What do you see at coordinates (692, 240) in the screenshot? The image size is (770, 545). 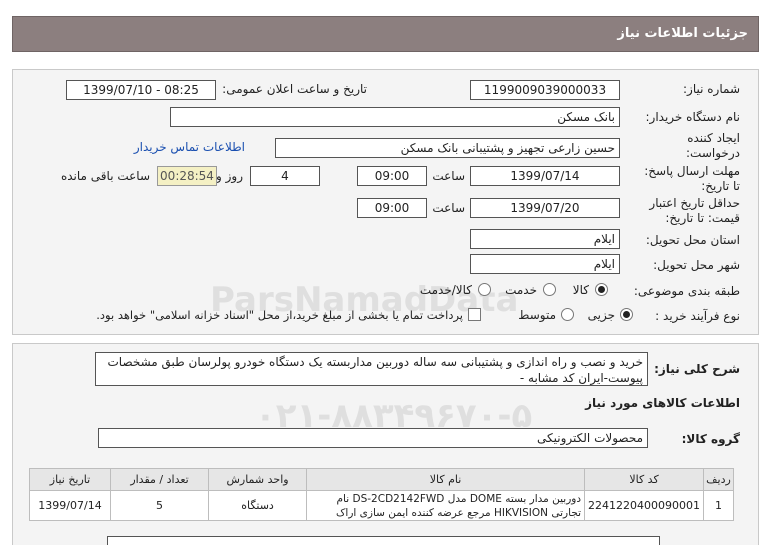 I see `province-label: استان محل تحویل:` at bounding box center [692, 240].